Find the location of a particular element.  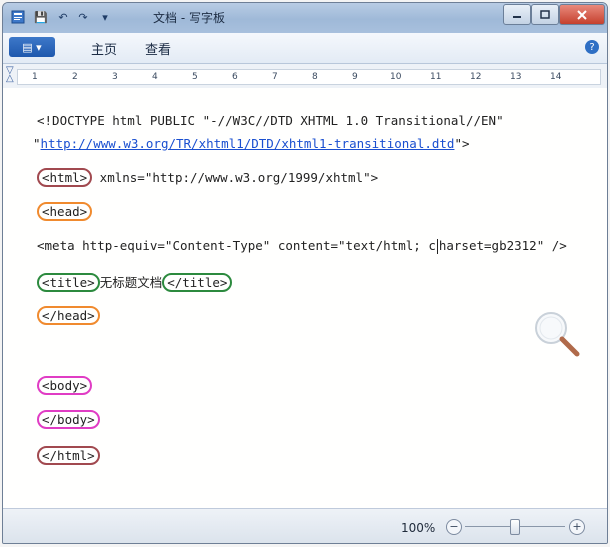

undo-icon: ↶ is located at coordinates (63, 17).